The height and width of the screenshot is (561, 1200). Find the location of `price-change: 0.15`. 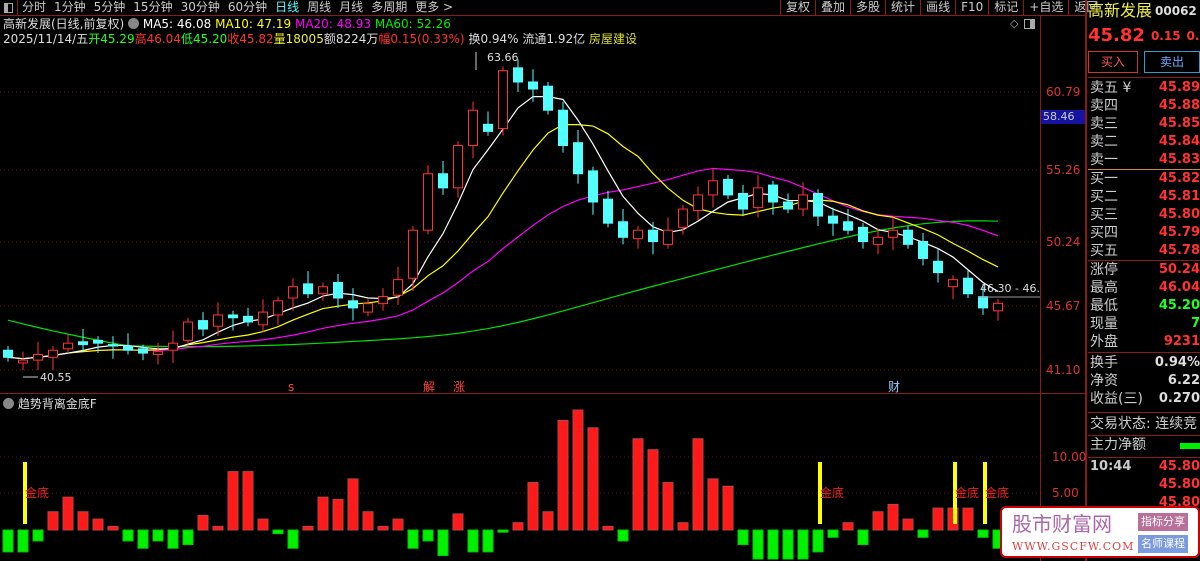

price-change: 0.15 is located at coordinates (1165, 36).